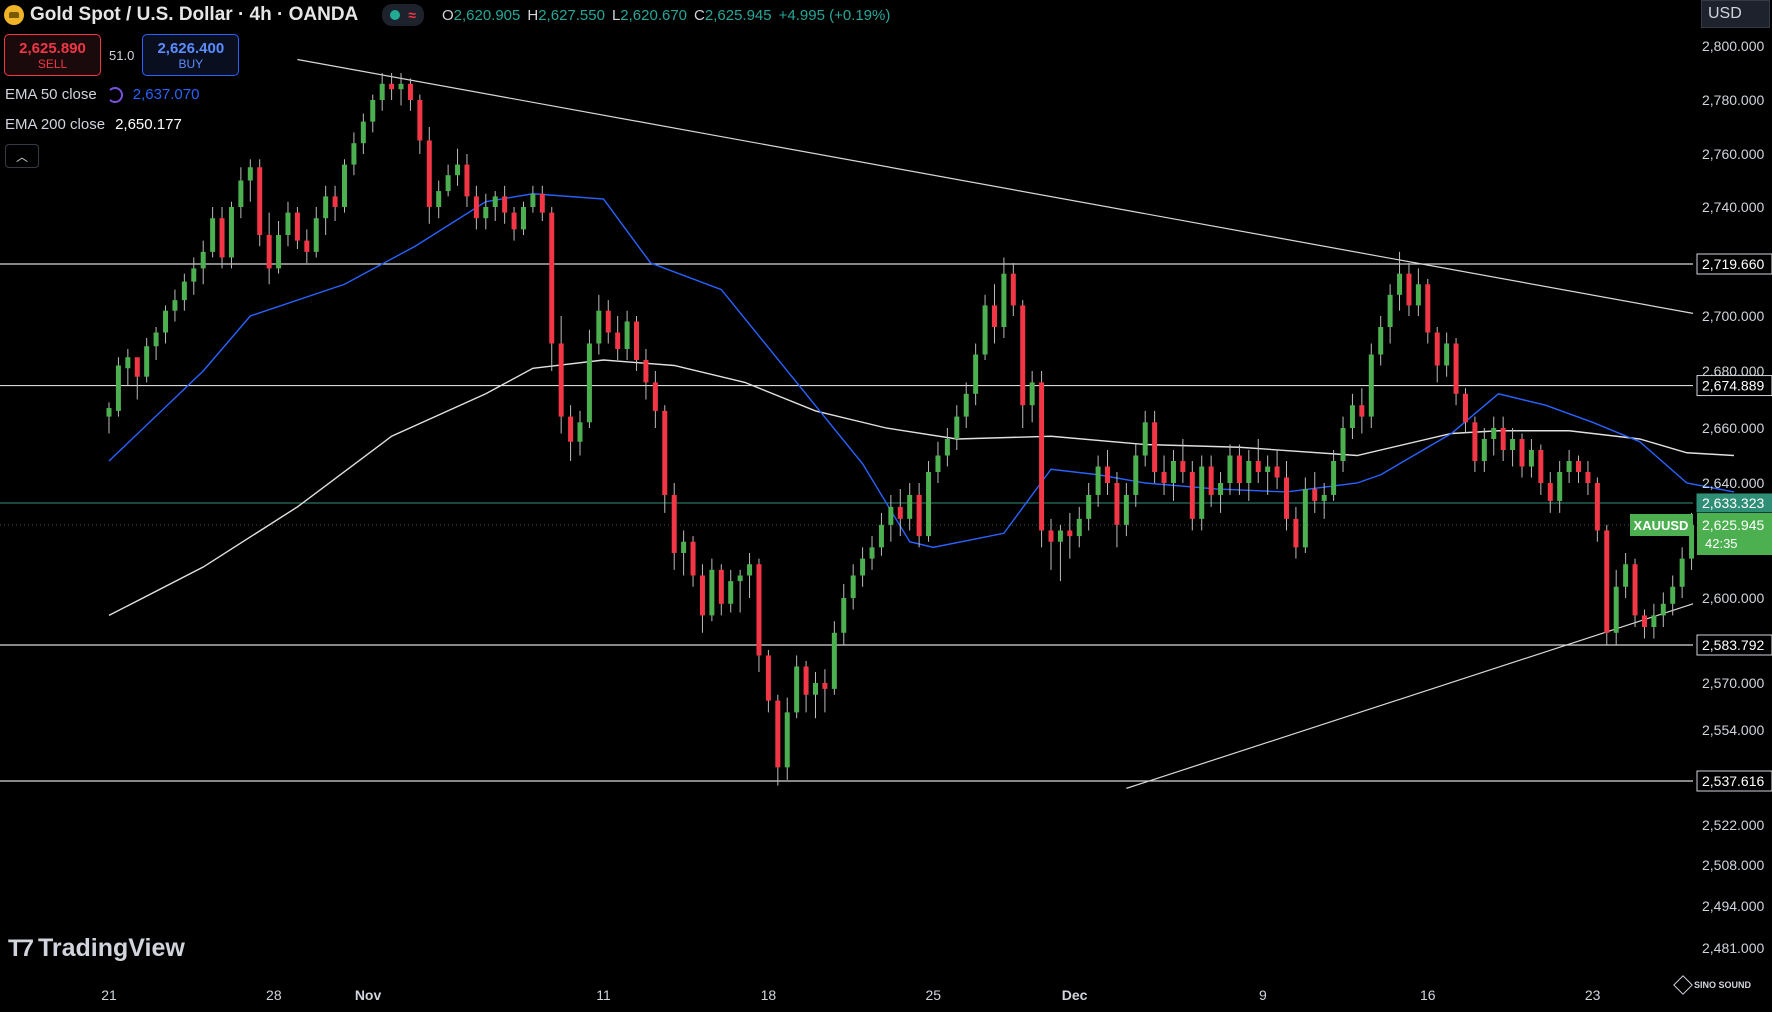  Describe the element at coordinates (51, 94) in the screenshot. I see `ema50-label: EMA 50 close` at that location.